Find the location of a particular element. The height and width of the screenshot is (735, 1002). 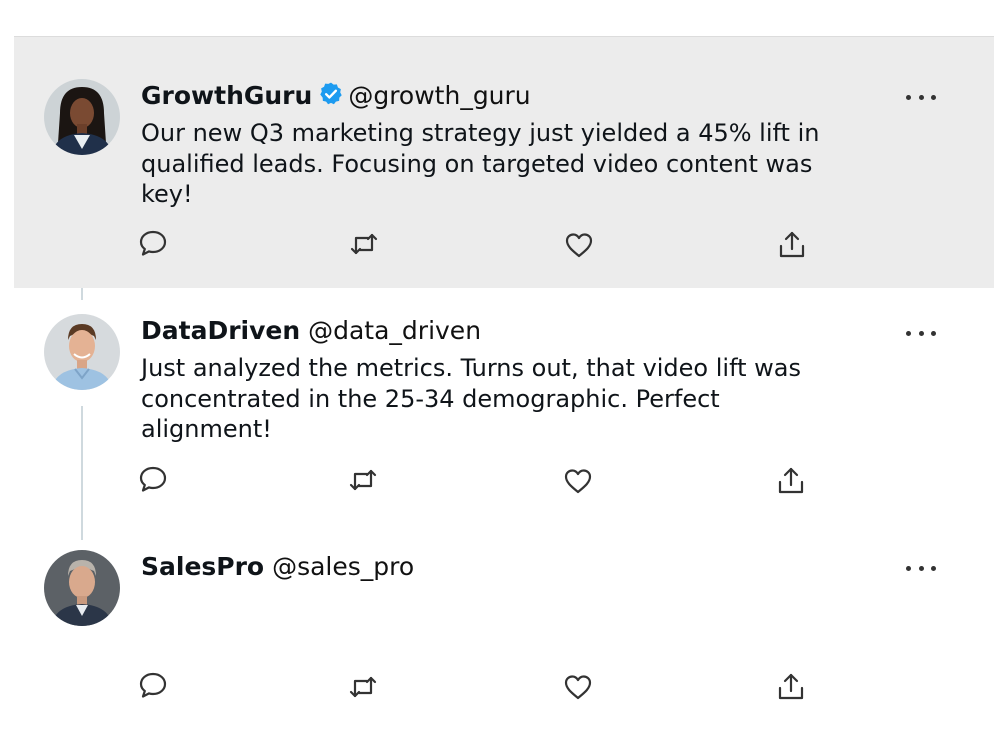

handle: @data_driven is located at coordinates (394, 330).